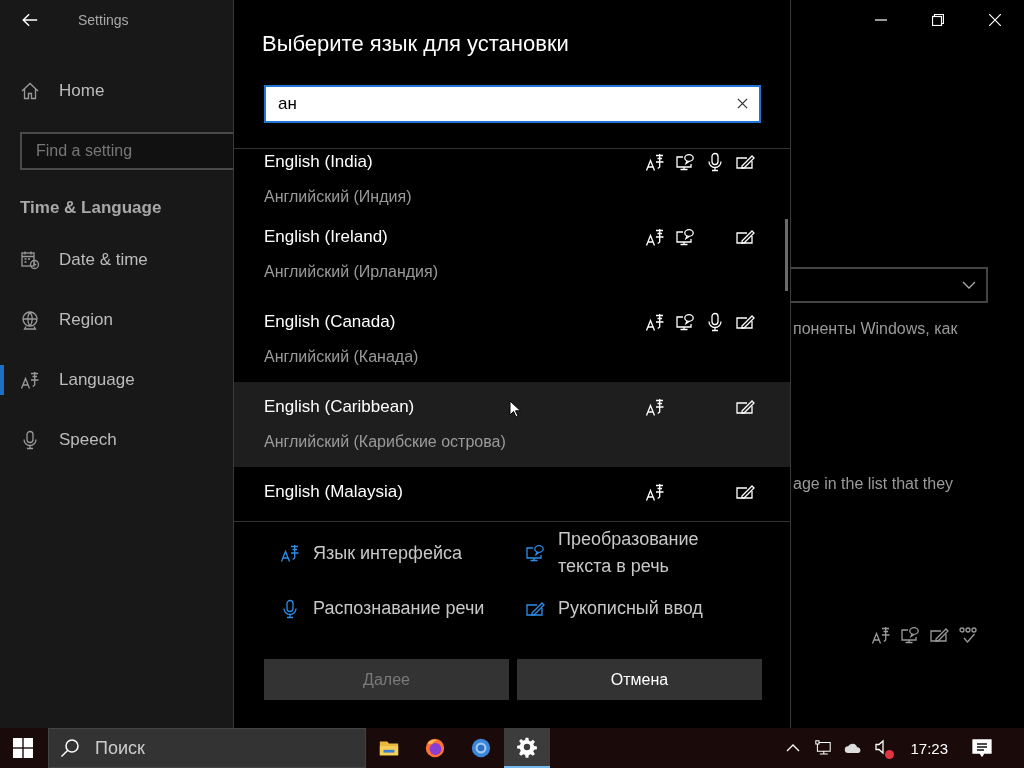 The width and height of the screenshot is (1024, 768). Describe the element at coordinates (82, 91) in the screenshot. I see `home-link: Home` at that location.